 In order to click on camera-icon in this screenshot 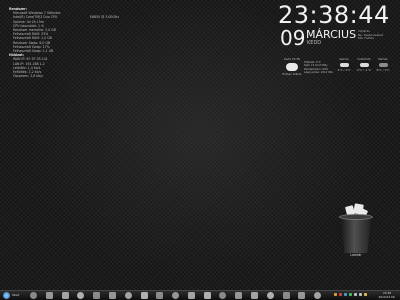, I will do `click(317, 295)`.